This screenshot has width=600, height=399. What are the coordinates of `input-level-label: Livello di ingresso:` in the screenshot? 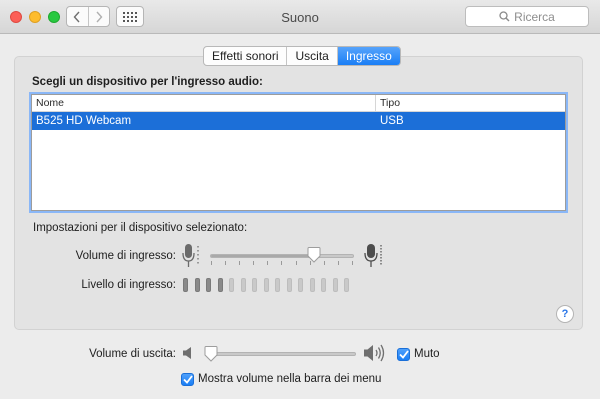 It's located at (128, 285).